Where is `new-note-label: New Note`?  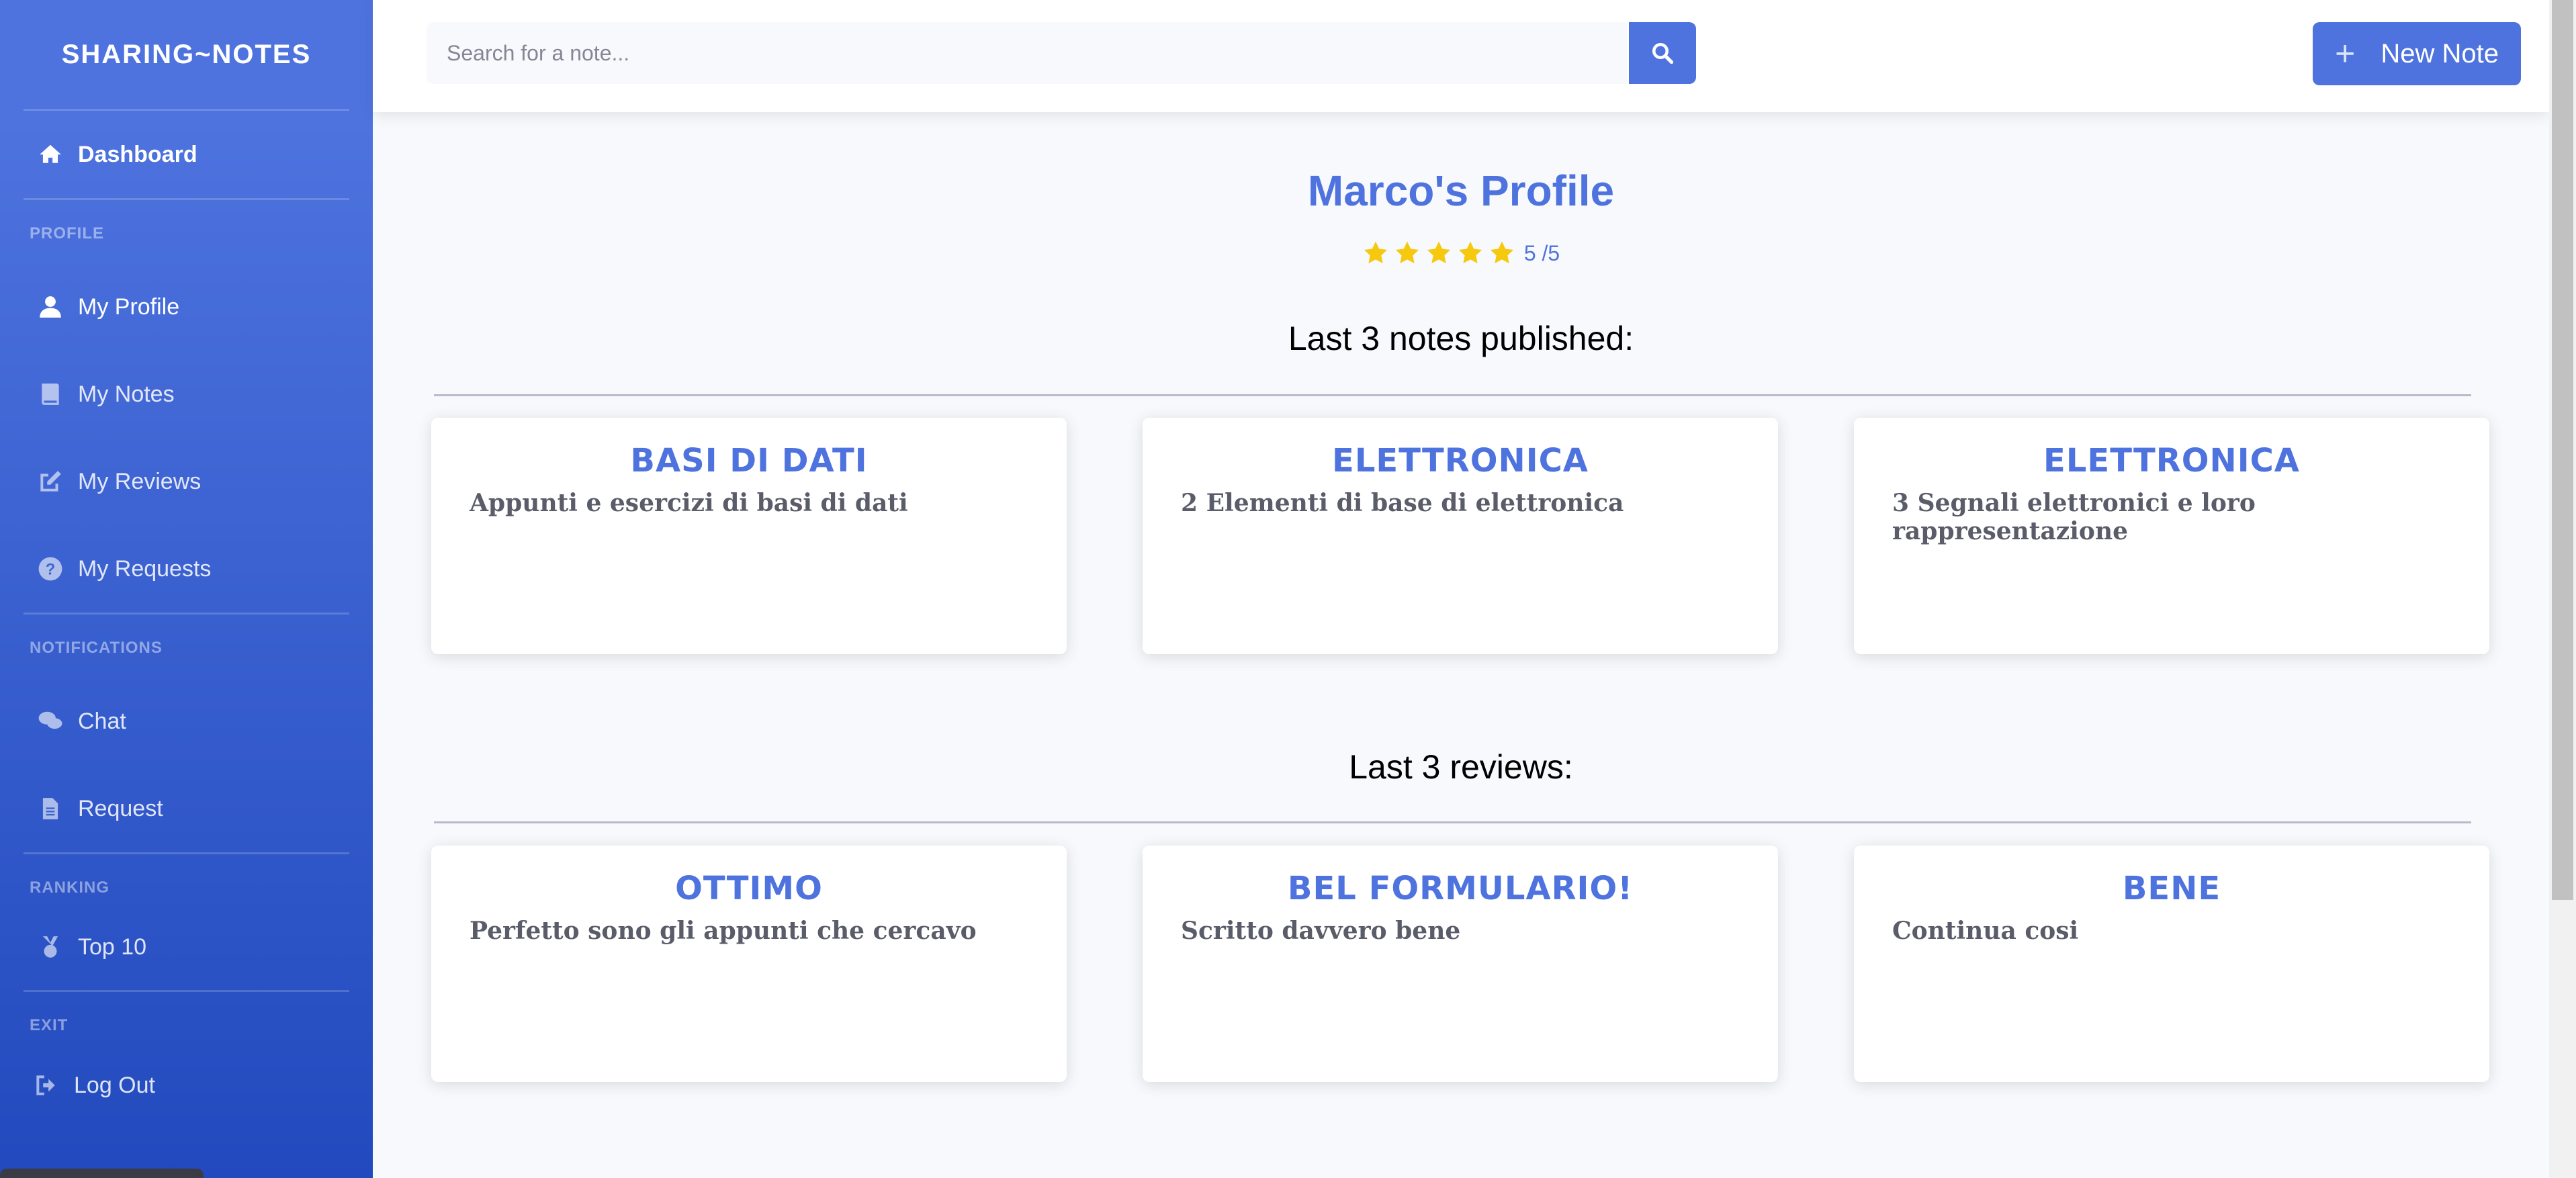
new-note-label: New Note is located at coordinates (2440, 53).